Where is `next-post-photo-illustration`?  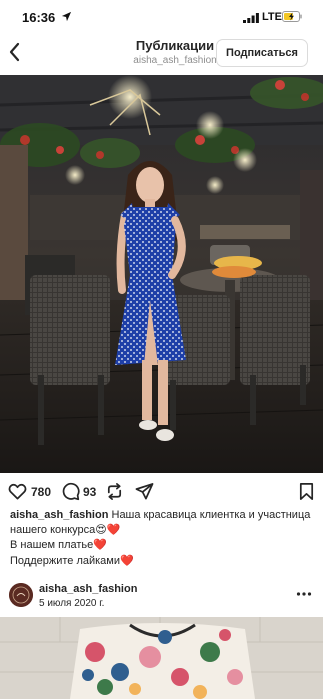 next-post-photo-illustration is located at coordinates (161, 658).